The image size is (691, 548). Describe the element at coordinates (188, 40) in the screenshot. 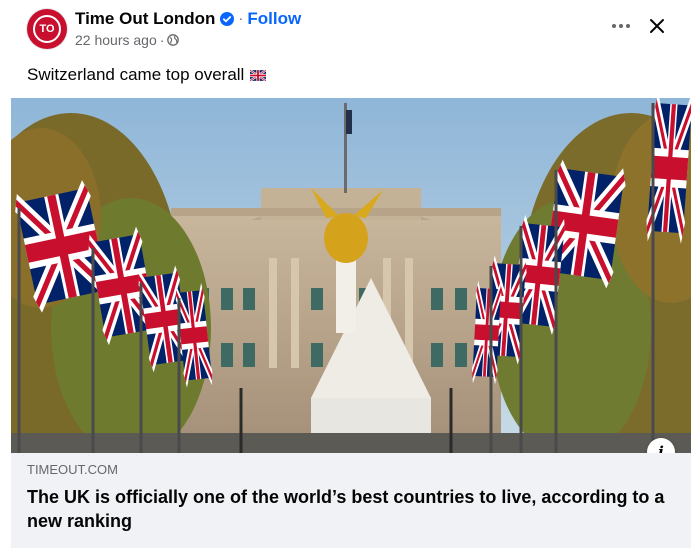

I see `time-row: 22 hours ago ·` at that location.